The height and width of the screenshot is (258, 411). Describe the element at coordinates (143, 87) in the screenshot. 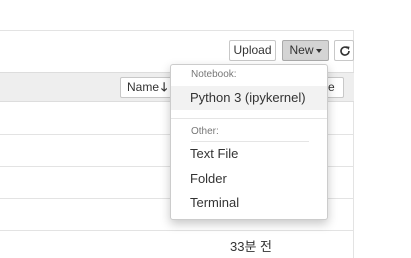

I see `sort-name-label: Name` at that location.